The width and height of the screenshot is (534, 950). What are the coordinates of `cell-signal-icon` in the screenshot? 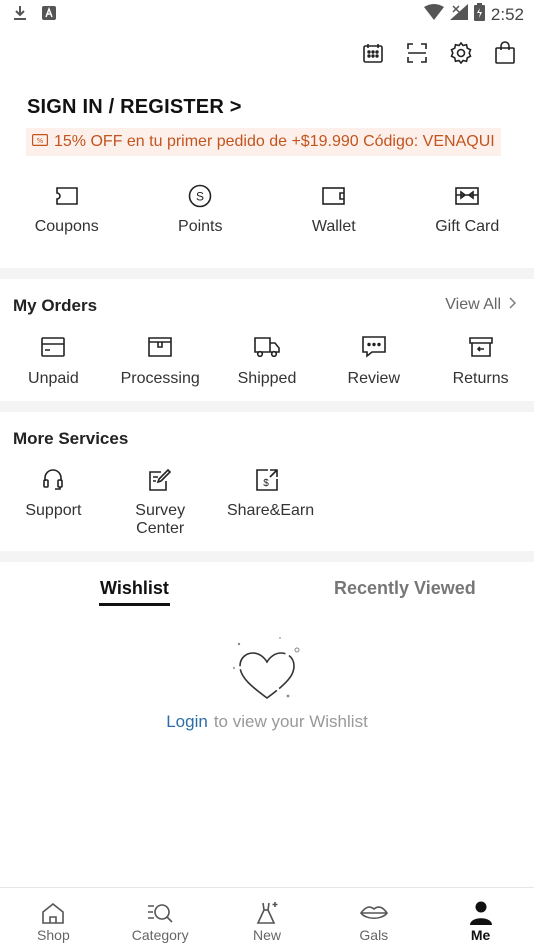 It's located at (458, 14).